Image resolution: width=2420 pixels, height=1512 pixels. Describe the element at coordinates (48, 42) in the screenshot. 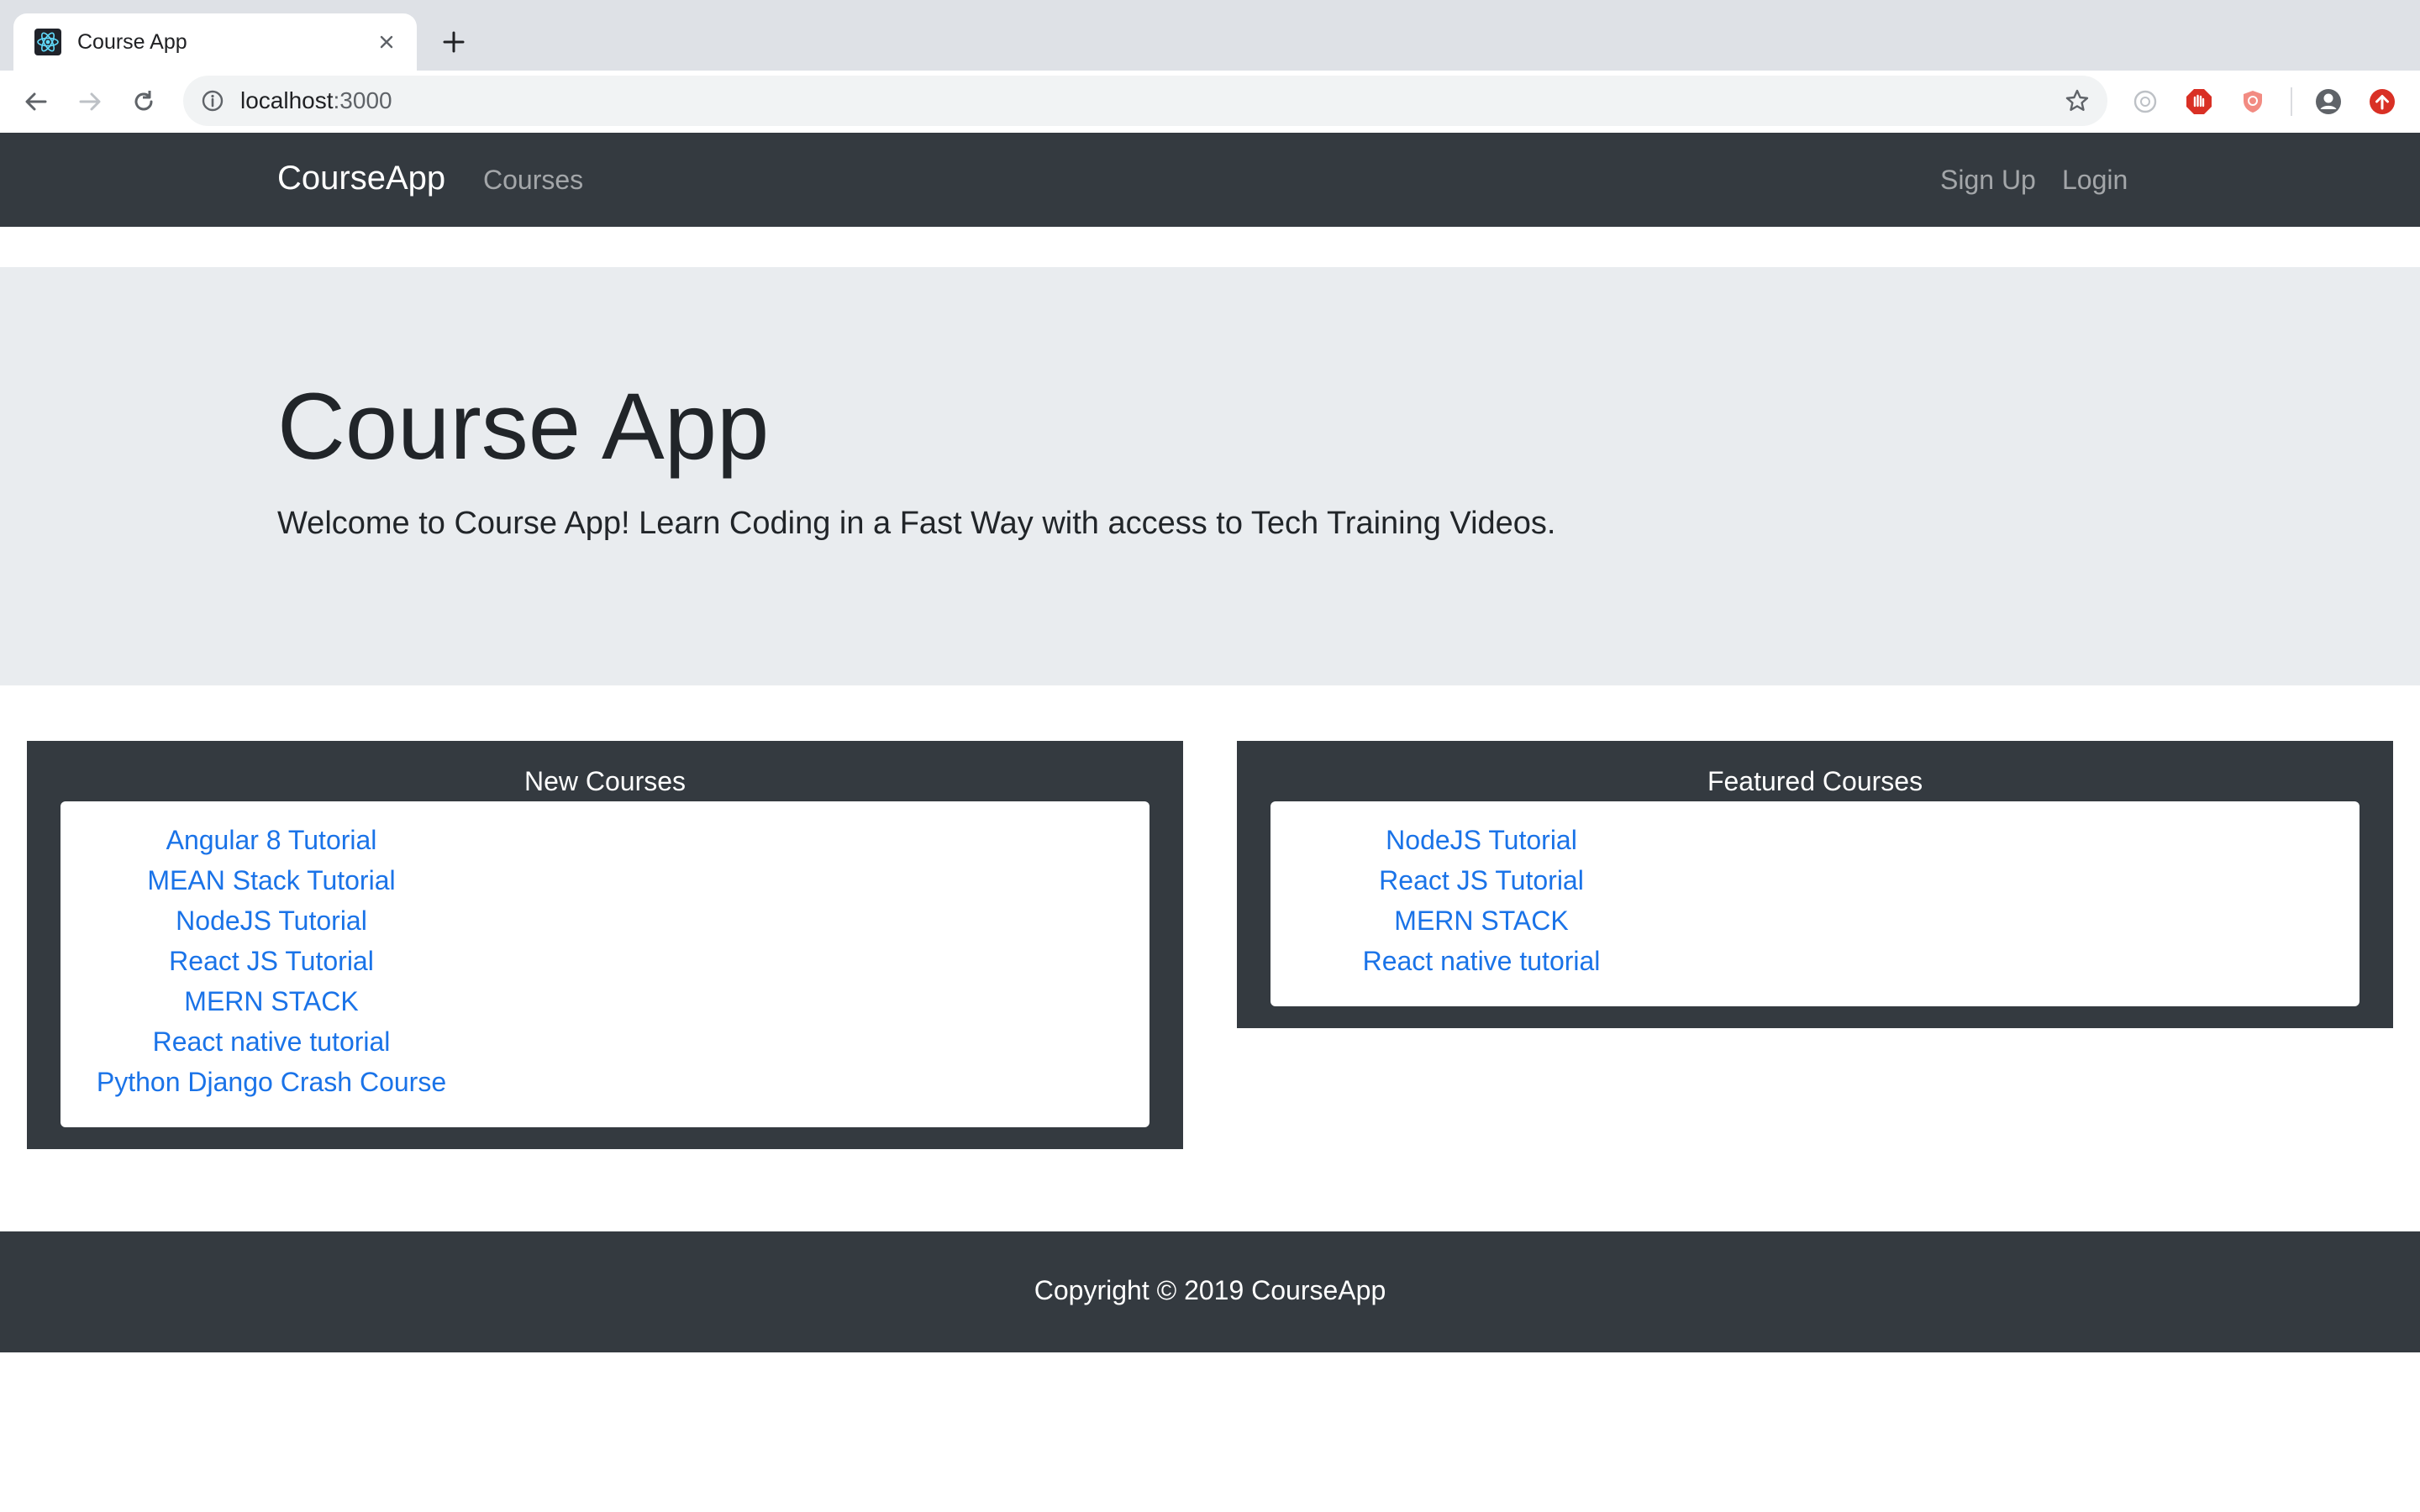

I see `react-icon` at that location.